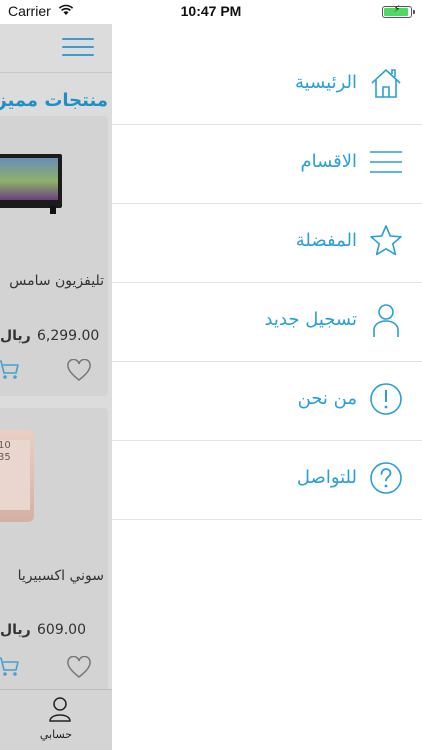 The image size is (422, 750). I want to click on menu-item-favorites: المفضلة, so click(267, 243).